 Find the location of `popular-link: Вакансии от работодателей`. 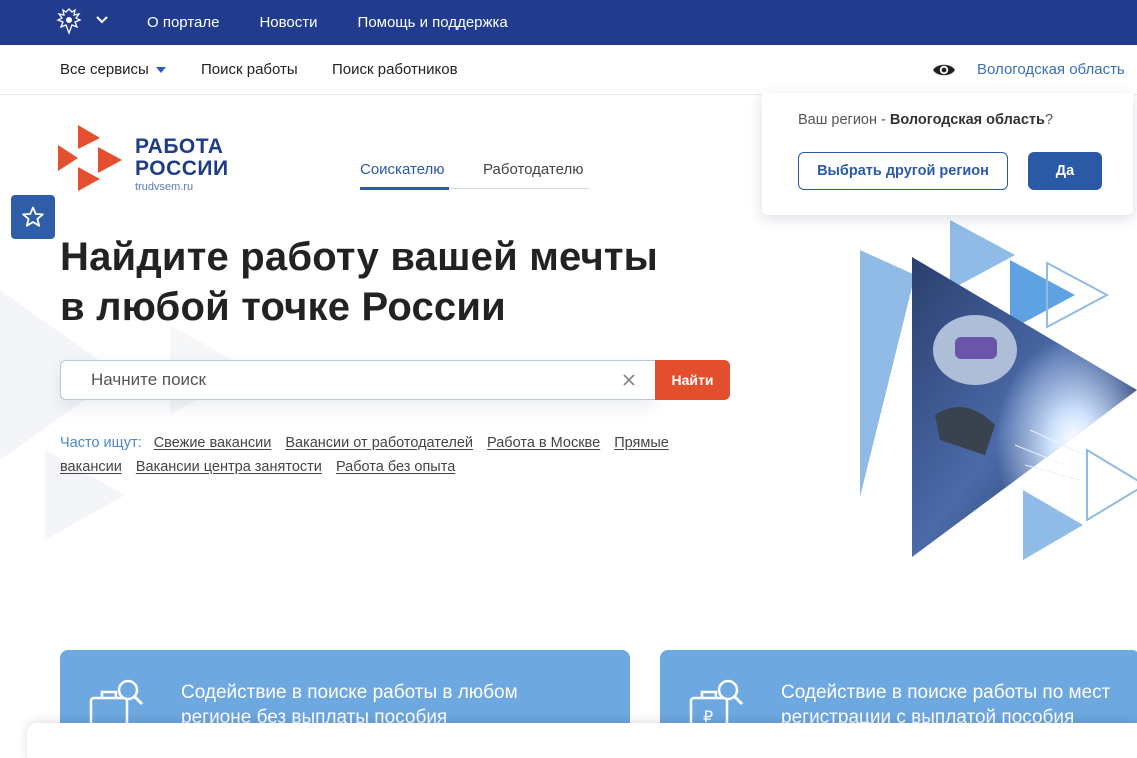

popular-link: Вакансии от работодателей is located at coordinates (379, 443).